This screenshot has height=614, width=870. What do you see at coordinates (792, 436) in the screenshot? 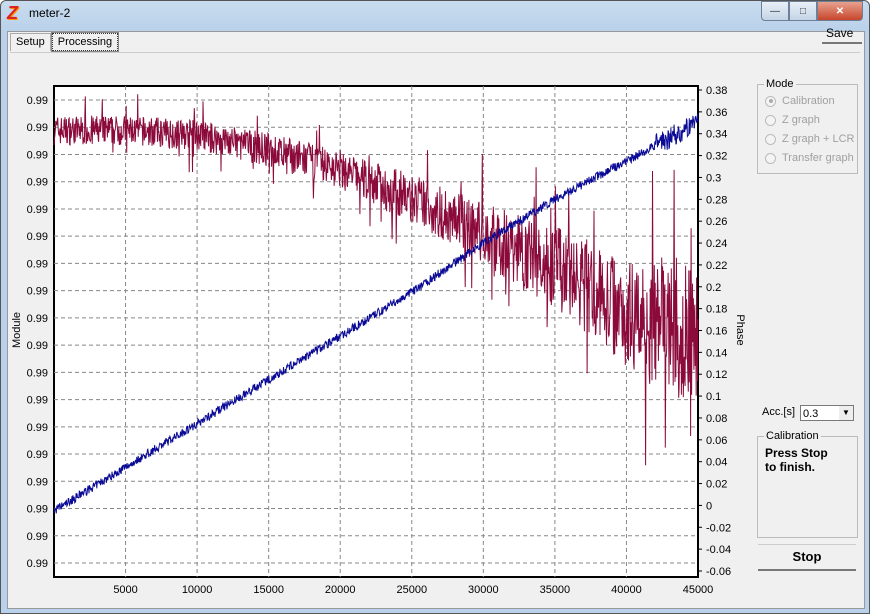
I see `calibration-legend: Calibration` at bounding box center [792, 436].